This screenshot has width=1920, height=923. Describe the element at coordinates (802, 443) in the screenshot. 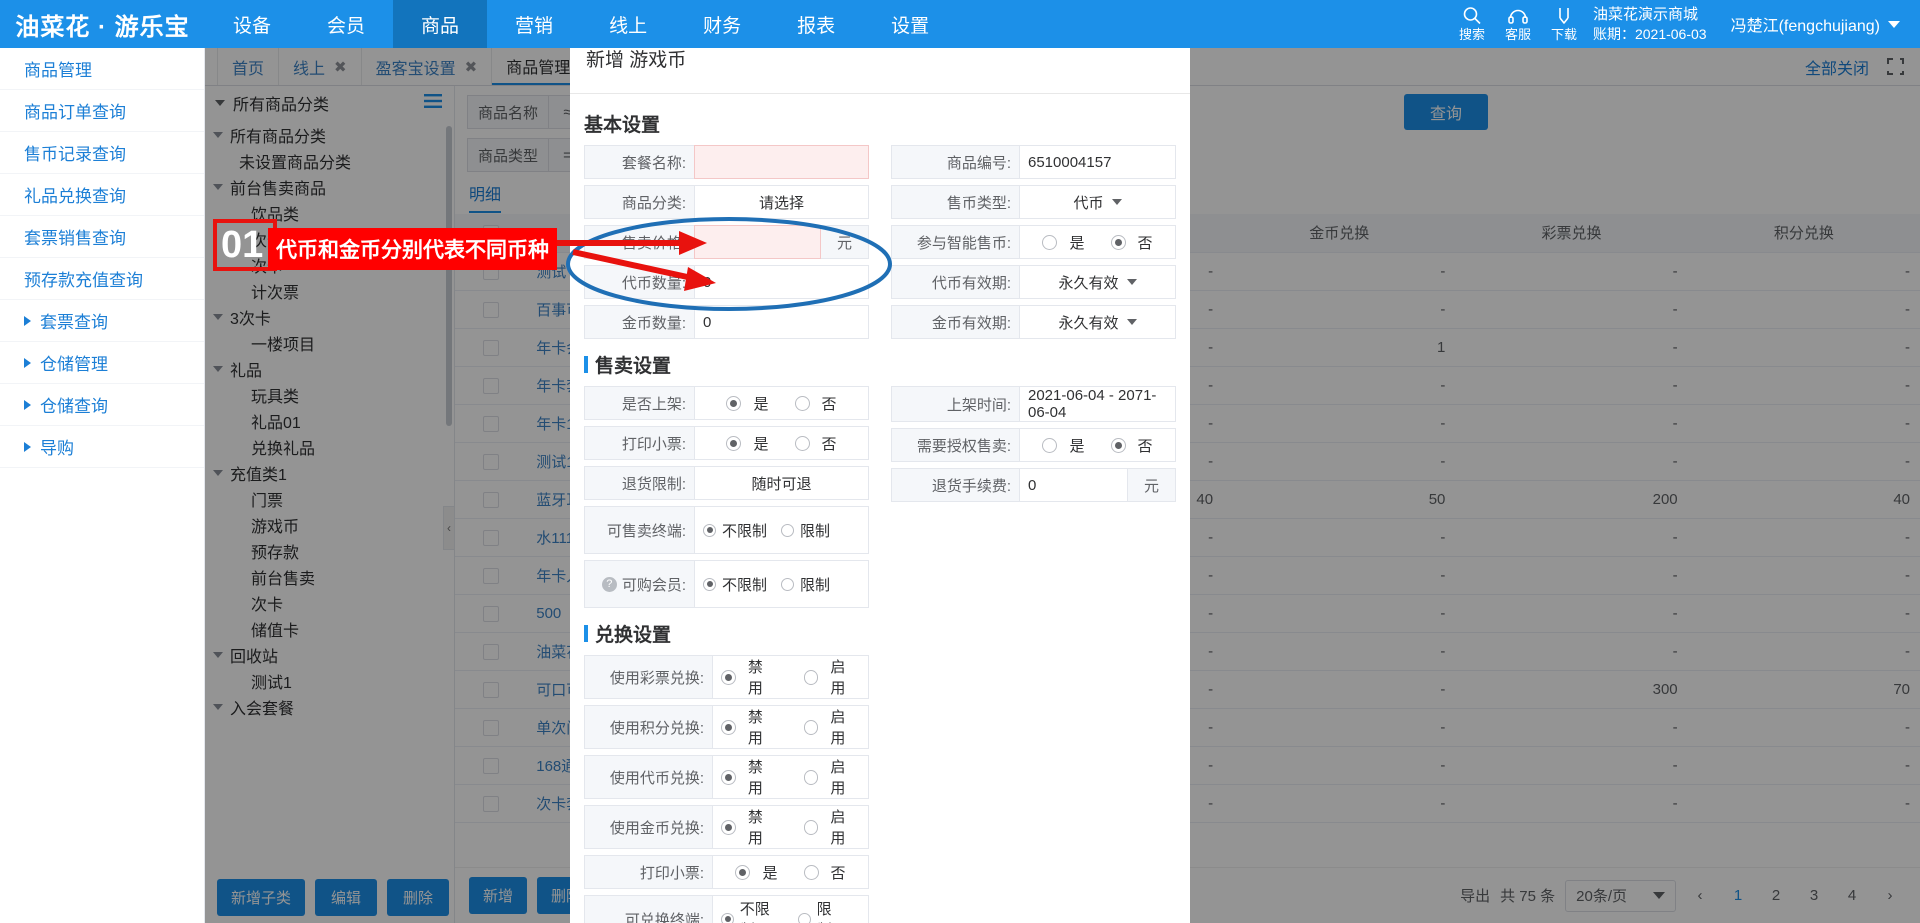

I see `radio-print-sale-no` at that location.